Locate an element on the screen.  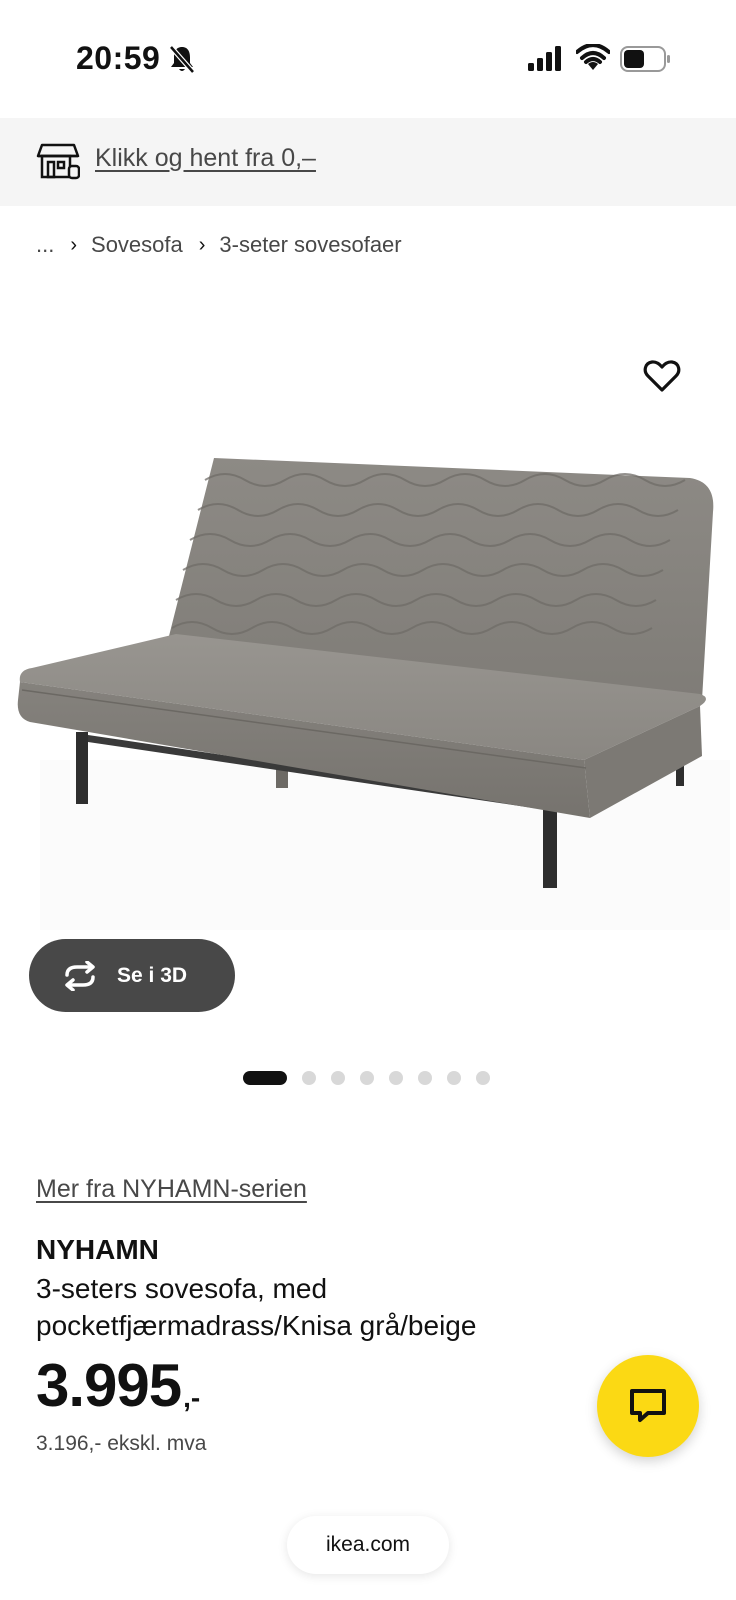
chat-button is located at coordinates (648, 1406).